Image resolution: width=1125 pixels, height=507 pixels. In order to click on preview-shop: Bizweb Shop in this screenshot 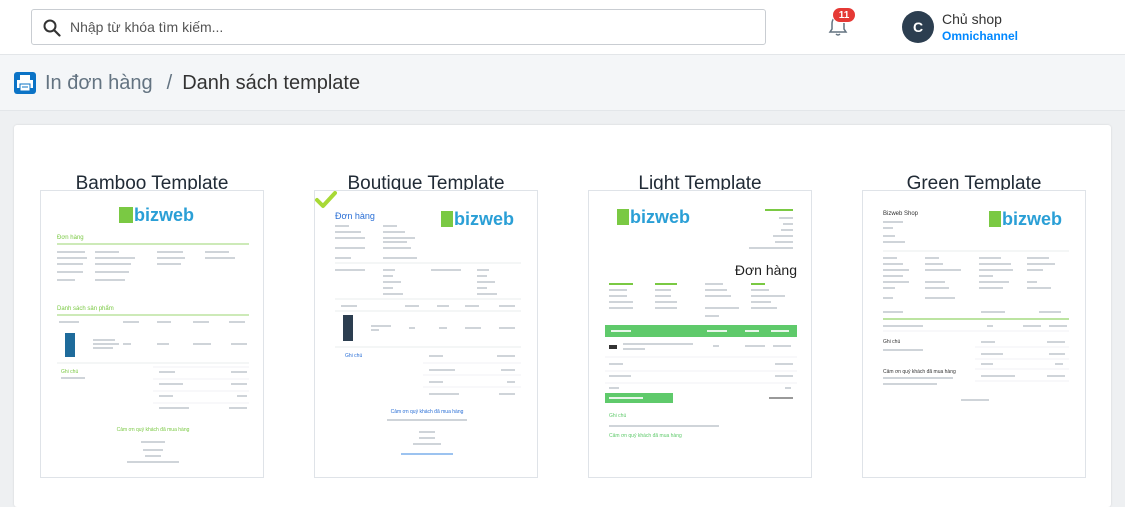, I will do `click(901, 214)`.